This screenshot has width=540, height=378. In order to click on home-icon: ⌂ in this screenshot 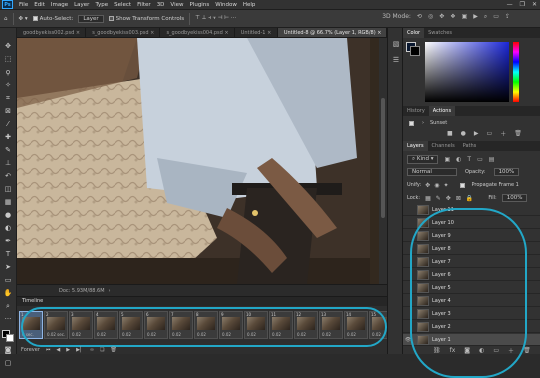, I will do `click(6, 19)`.